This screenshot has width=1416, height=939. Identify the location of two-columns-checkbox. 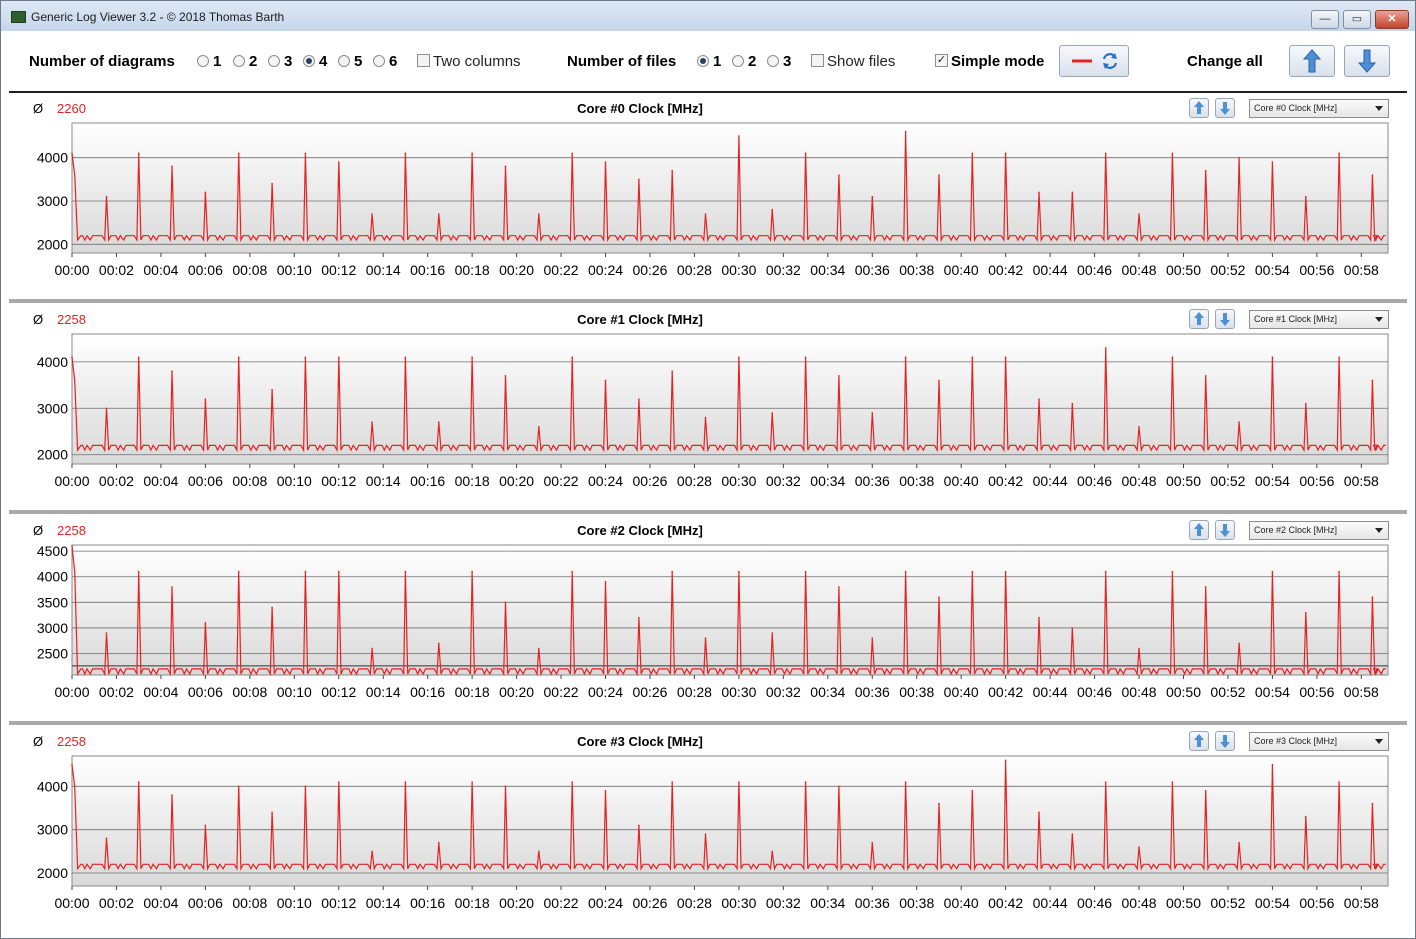
(423, 60).